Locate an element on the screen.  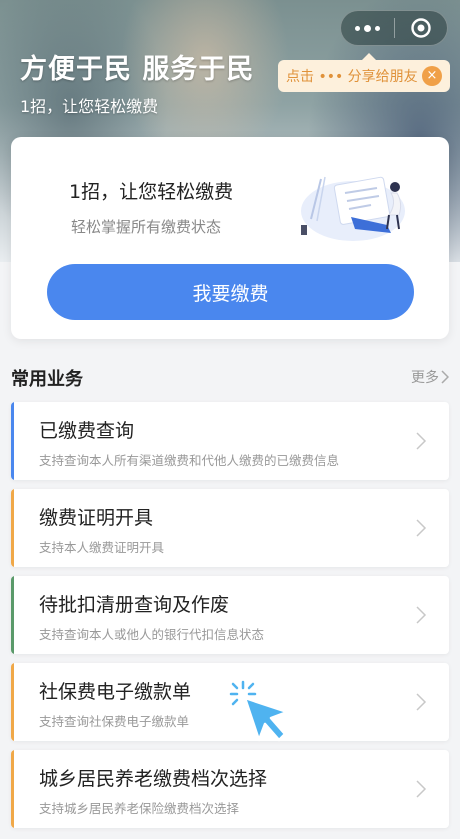
more-label: 更多 is located at coordinates (425, 378).